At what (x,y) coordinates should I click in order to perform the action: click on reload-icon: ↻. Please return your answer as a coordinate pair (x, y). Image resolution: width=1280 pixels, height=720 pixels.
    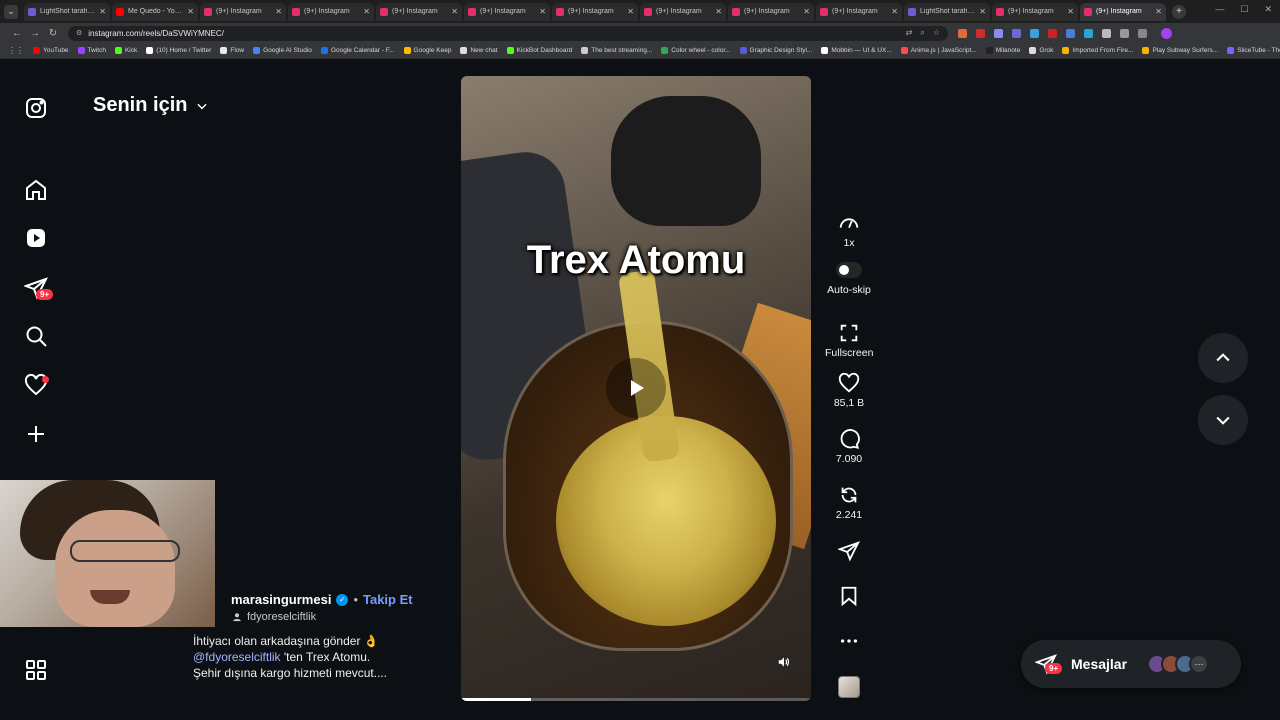
    Looking at the image, I should click on (53, 33).